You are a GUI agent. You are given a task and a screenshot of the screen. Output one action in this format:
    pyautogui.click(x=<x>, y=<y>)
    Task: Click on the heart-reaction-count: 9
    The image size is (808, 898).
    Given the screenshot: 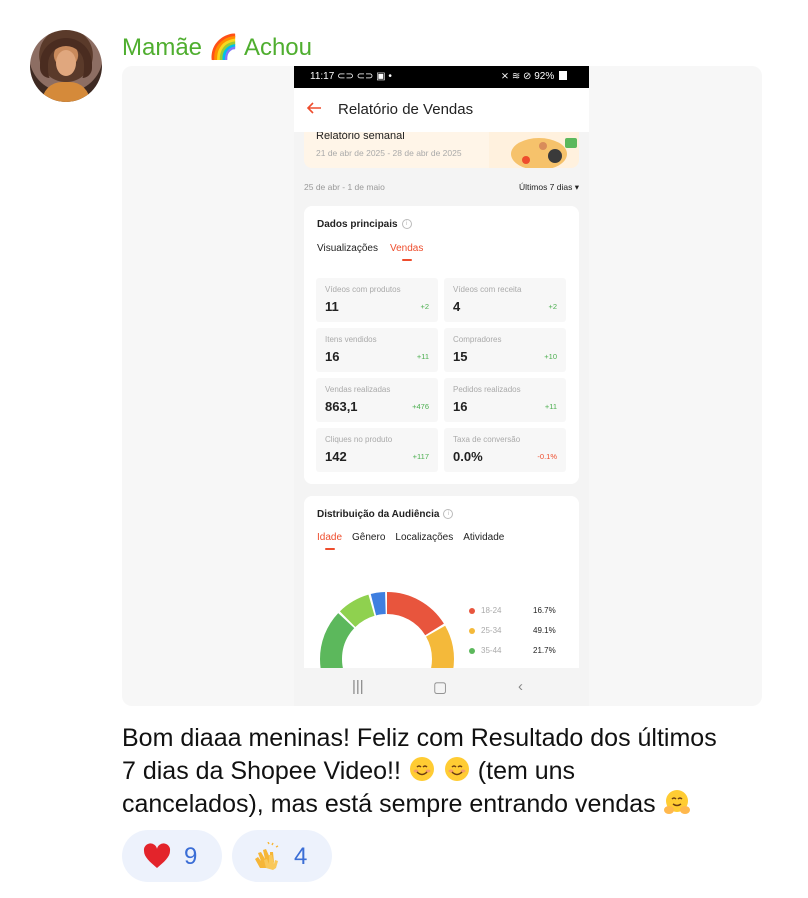 What is the action you would take?
    pyautogui.click(x=191, y=856)
    